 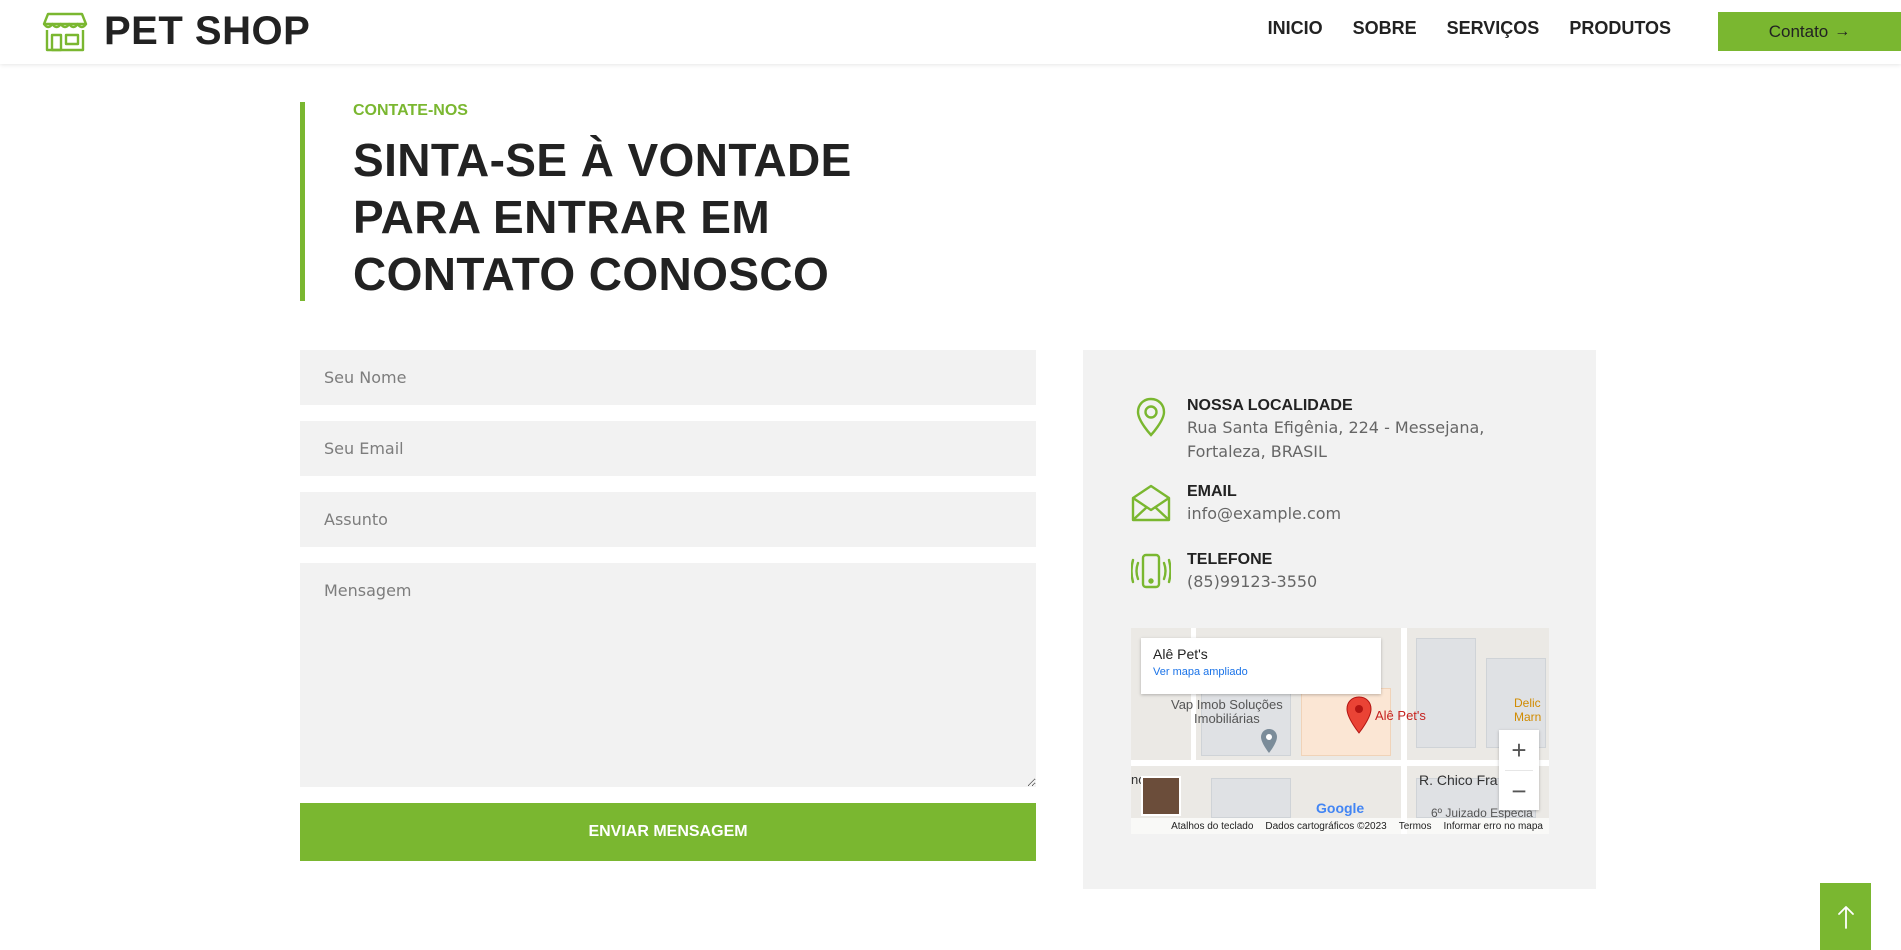 I want to click on map-street-label: R. Chico Fra, so click(x=1458, y=780).